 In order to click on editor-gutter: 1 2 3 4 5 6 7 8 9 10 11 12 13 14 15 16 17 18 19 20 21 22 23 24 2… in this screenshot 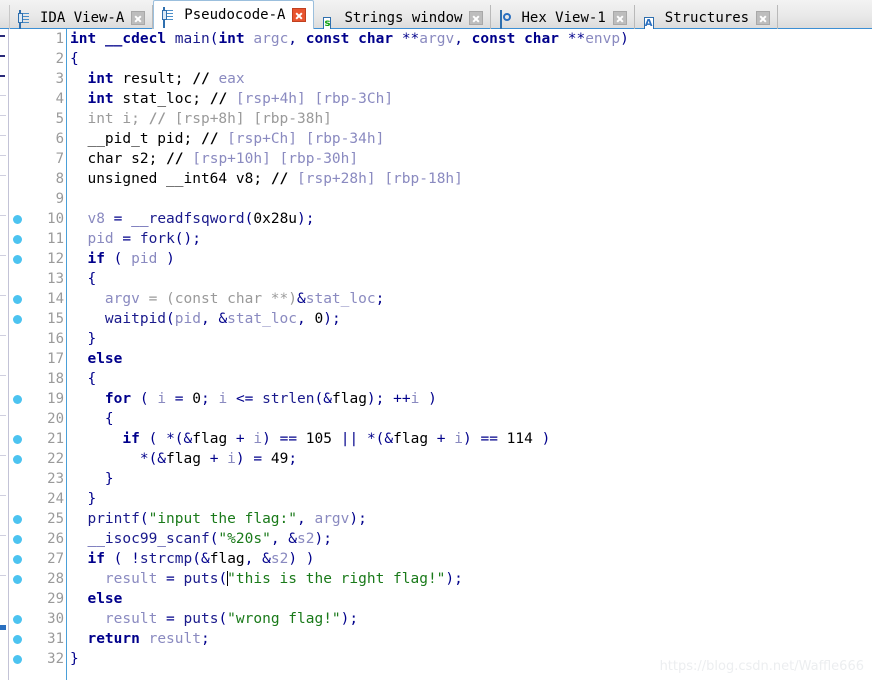, I will do `click(38, 354)`.